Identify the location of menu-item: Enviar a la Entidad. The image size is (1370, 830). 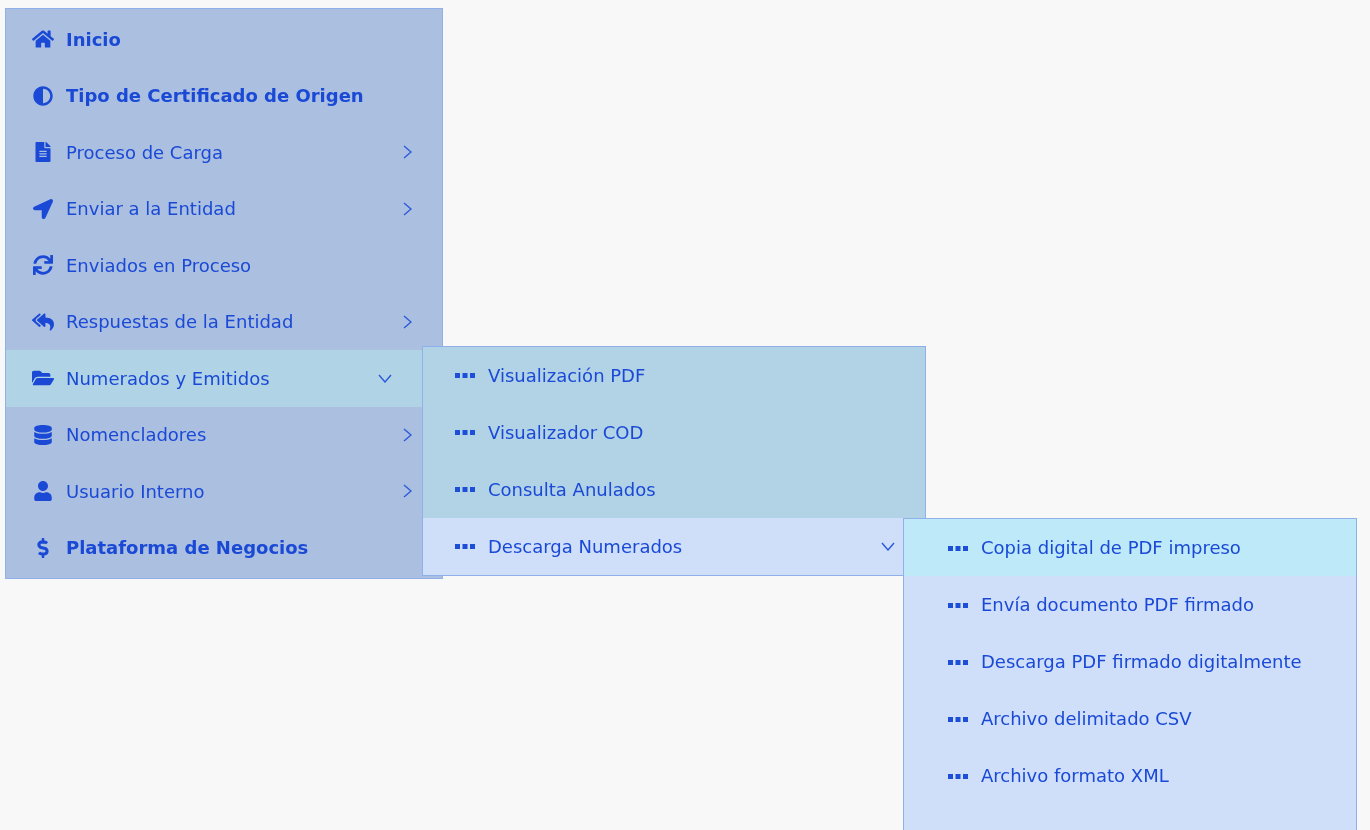
(224, 208).